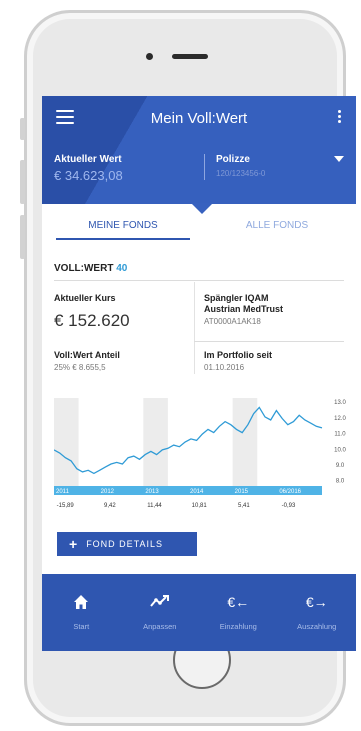  Describe the element at coordinates (92, 320) in the screenshot. I see `price-value: € 152.620` at that location.